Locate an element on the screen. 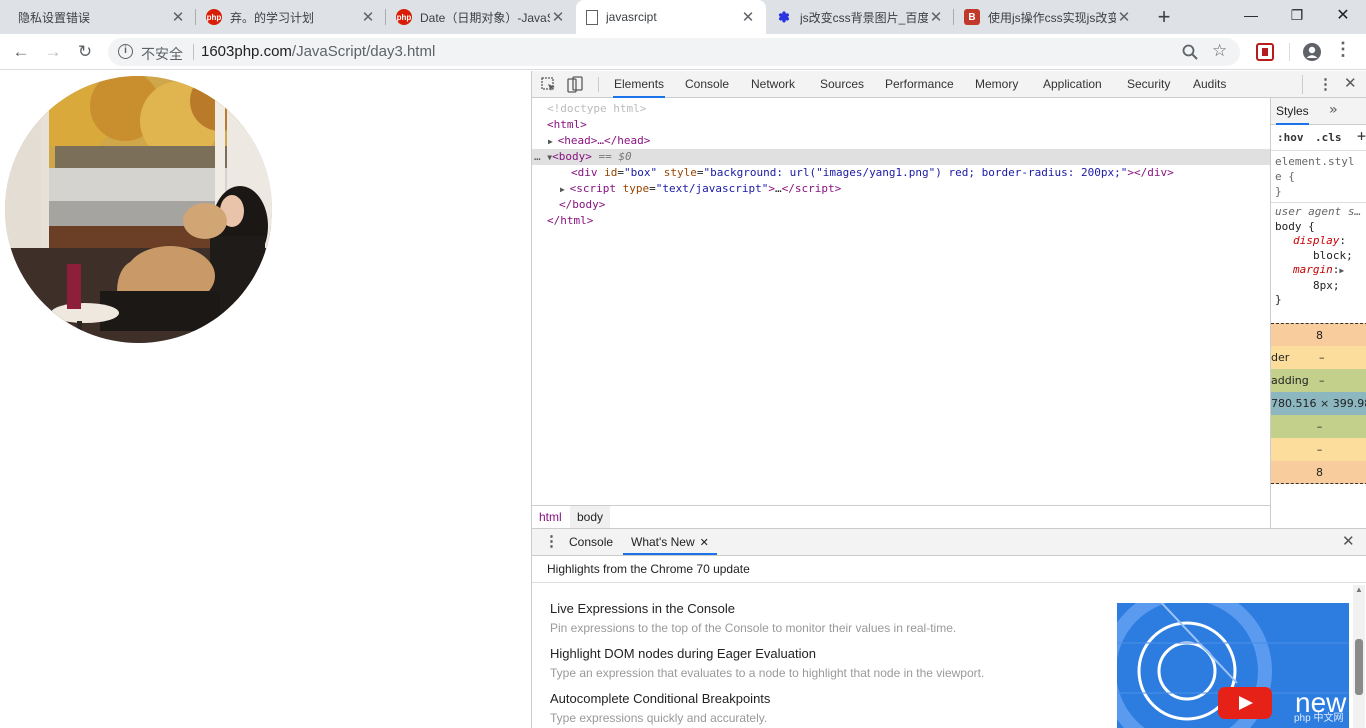  tab-js-css: B 使用js操作css实现js改变 ✕ is located at coordinates (1048, 17).